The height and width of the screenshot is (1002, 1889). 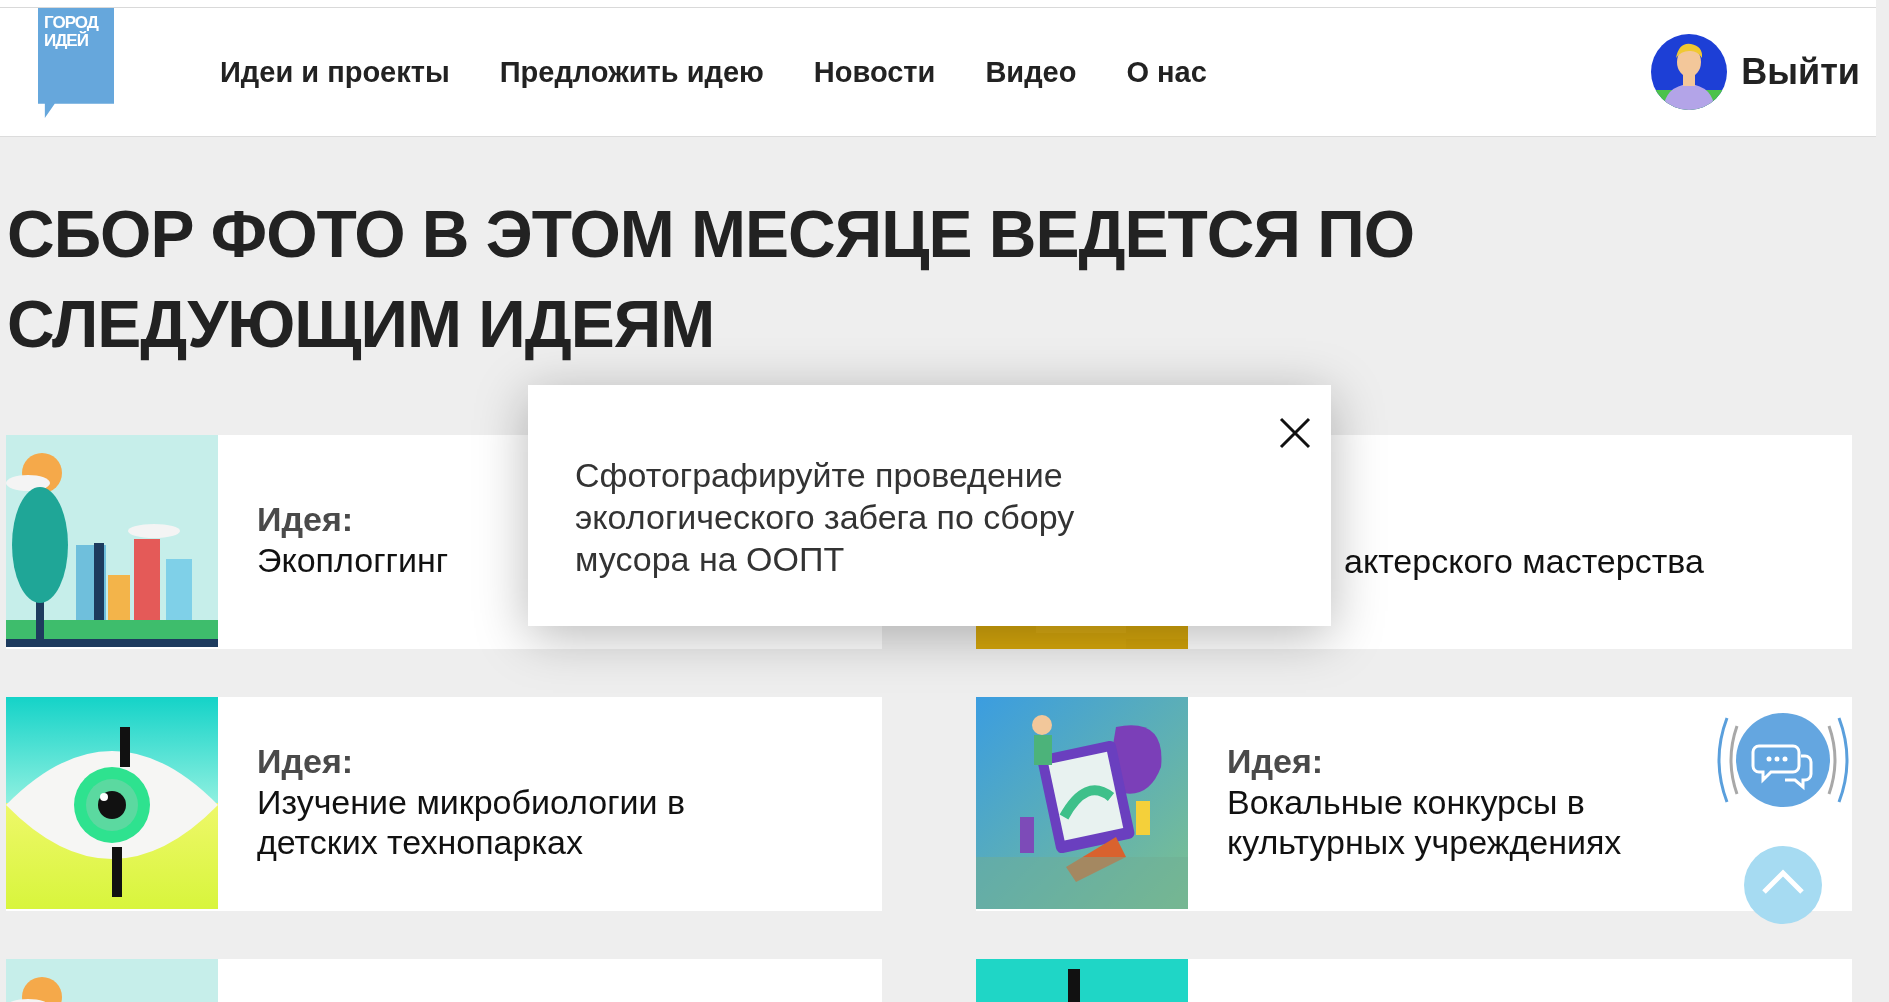 I want to click on idea-title: Вокальные конкурсы в культурных учреждениях, so click(x=1425, y=822).